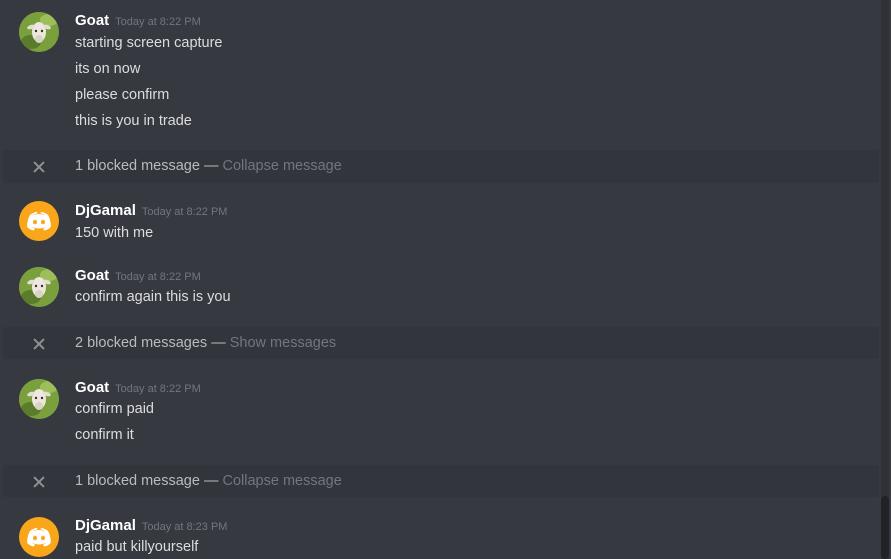 Image resolution: width=891 pixels, height=559 pixels. I want to click on message-group: DjGamal Today at 8:22 PM 150 with me, so click(441, 215).